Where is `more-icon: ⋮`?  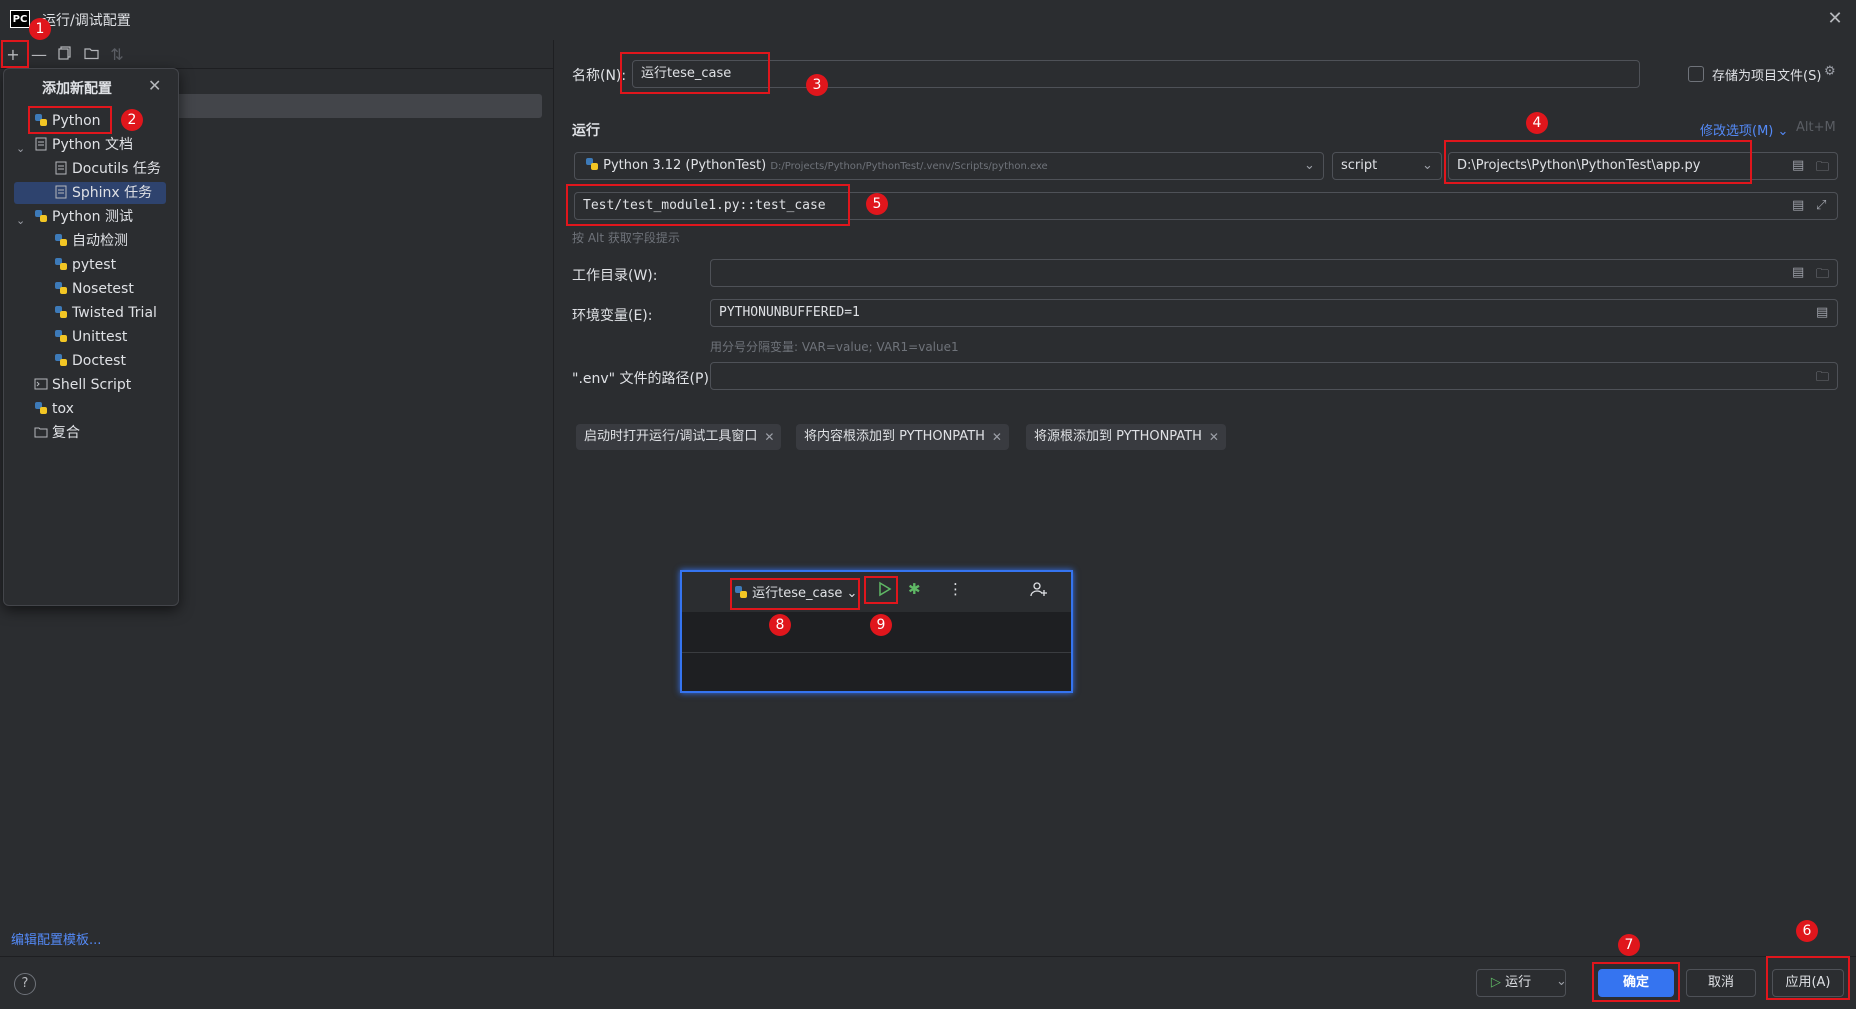
more-icon: ⋮ is located at coordinates (955, 589).